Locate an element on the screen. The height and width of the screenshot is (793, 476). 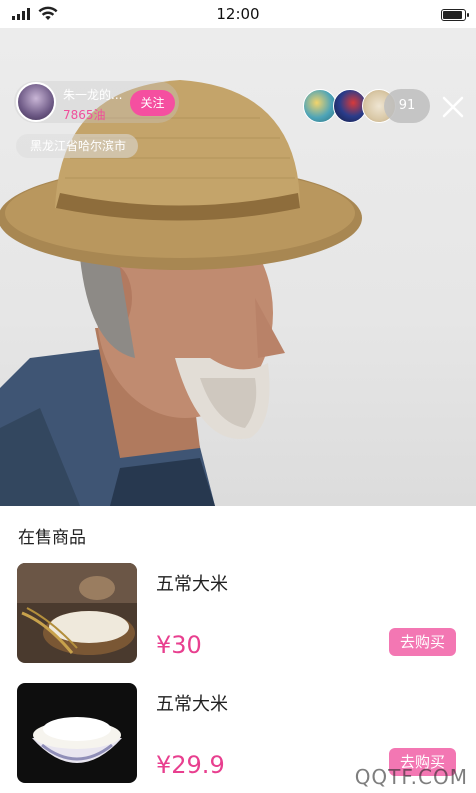
product-item: 五常大米 ¥30 去购买 is located at coordinates (238, 618).